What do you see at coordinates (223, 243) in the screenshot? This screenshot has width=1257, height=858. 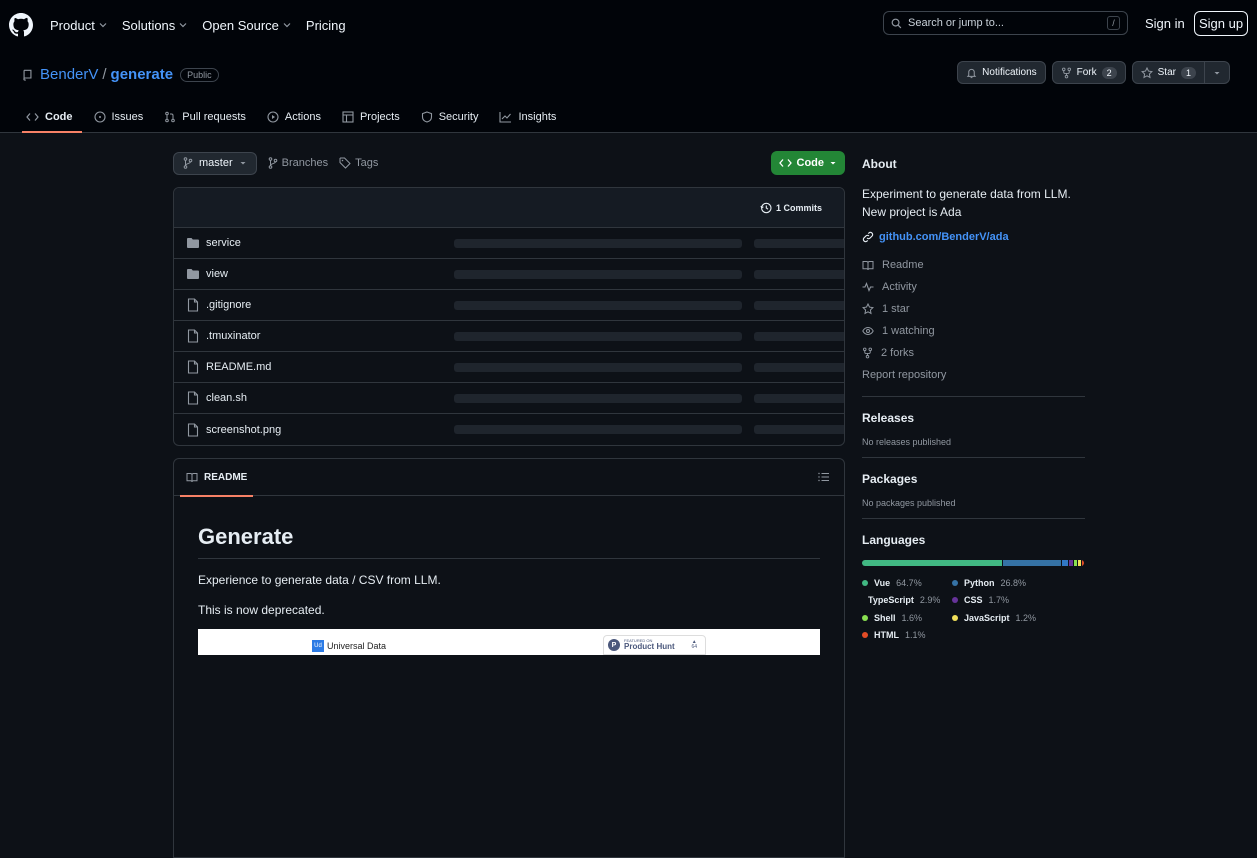 I see `file-name: service` at bounding box center [223, 243].